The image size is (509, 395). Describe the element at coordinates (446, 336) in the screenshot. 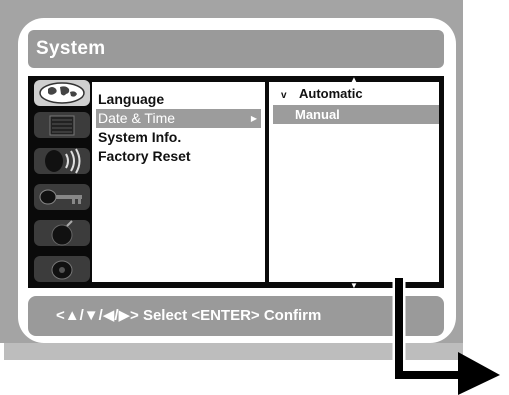

I see `annotation-arrow-icon` at that location.